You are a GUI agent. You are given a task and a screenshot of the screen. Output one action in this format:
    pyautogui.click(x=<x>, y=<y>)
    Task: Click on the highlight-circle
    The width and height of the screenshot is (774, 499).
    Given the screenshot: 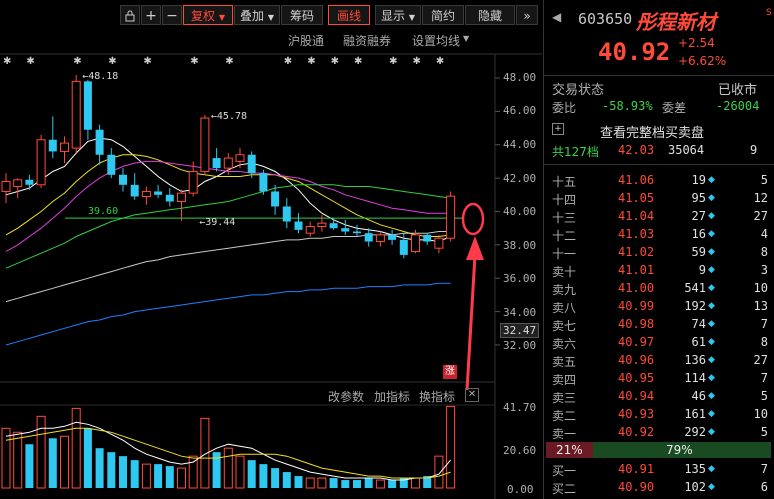 What is the action you would take?
    pyautogui.click(x=473, y=219)
    